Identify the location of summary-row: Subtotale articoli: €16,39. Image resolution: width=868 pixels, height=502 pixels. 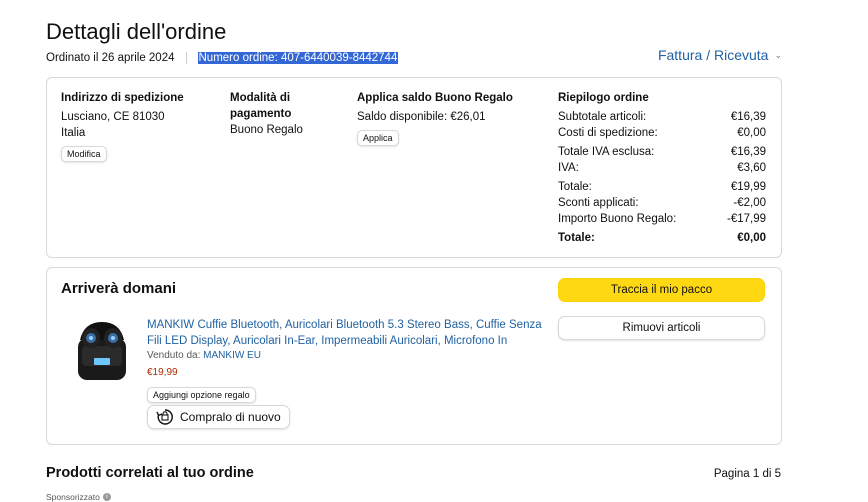
(662, 117).